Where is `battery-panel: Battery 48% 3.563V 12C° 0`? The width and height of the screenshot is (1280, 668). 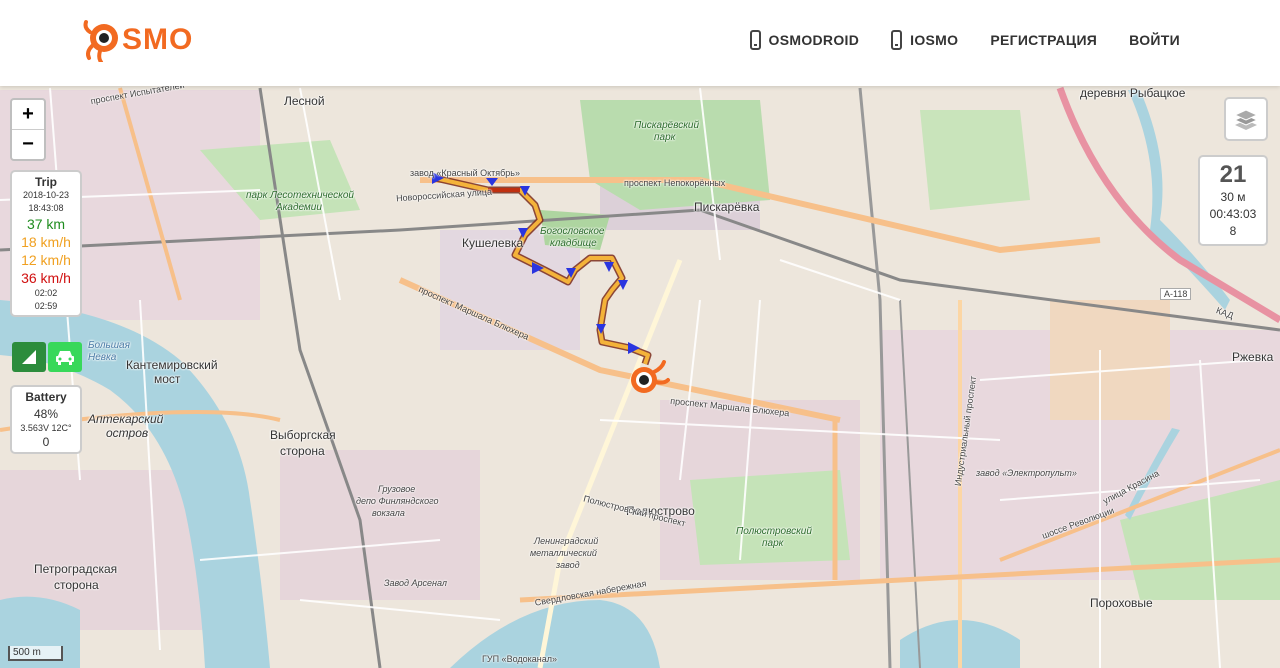
battery-panel: Battery 48% 3.563V 12C° 0 is located at coordinates (46, 419).